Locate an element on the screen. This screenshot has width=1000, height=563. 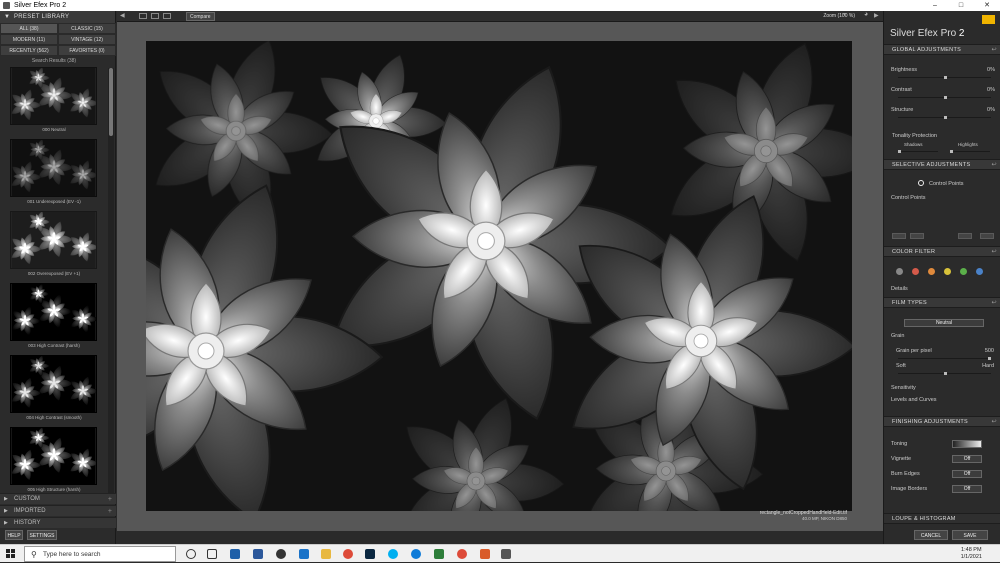
zoom-dropdown: Zoom (100 %) is located at coordinates (839, 16).